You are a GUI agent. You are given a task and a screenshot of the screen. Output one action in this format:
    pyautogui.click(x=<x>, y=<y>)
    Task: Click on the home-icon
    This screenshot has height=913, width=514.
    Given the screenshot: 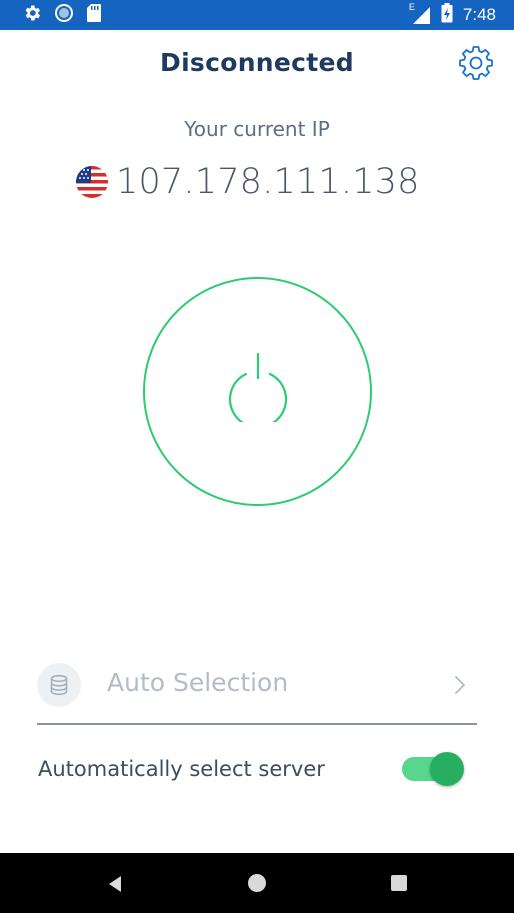 What is the action you would take?
    pyautogui.click(x=257, y=883)
    